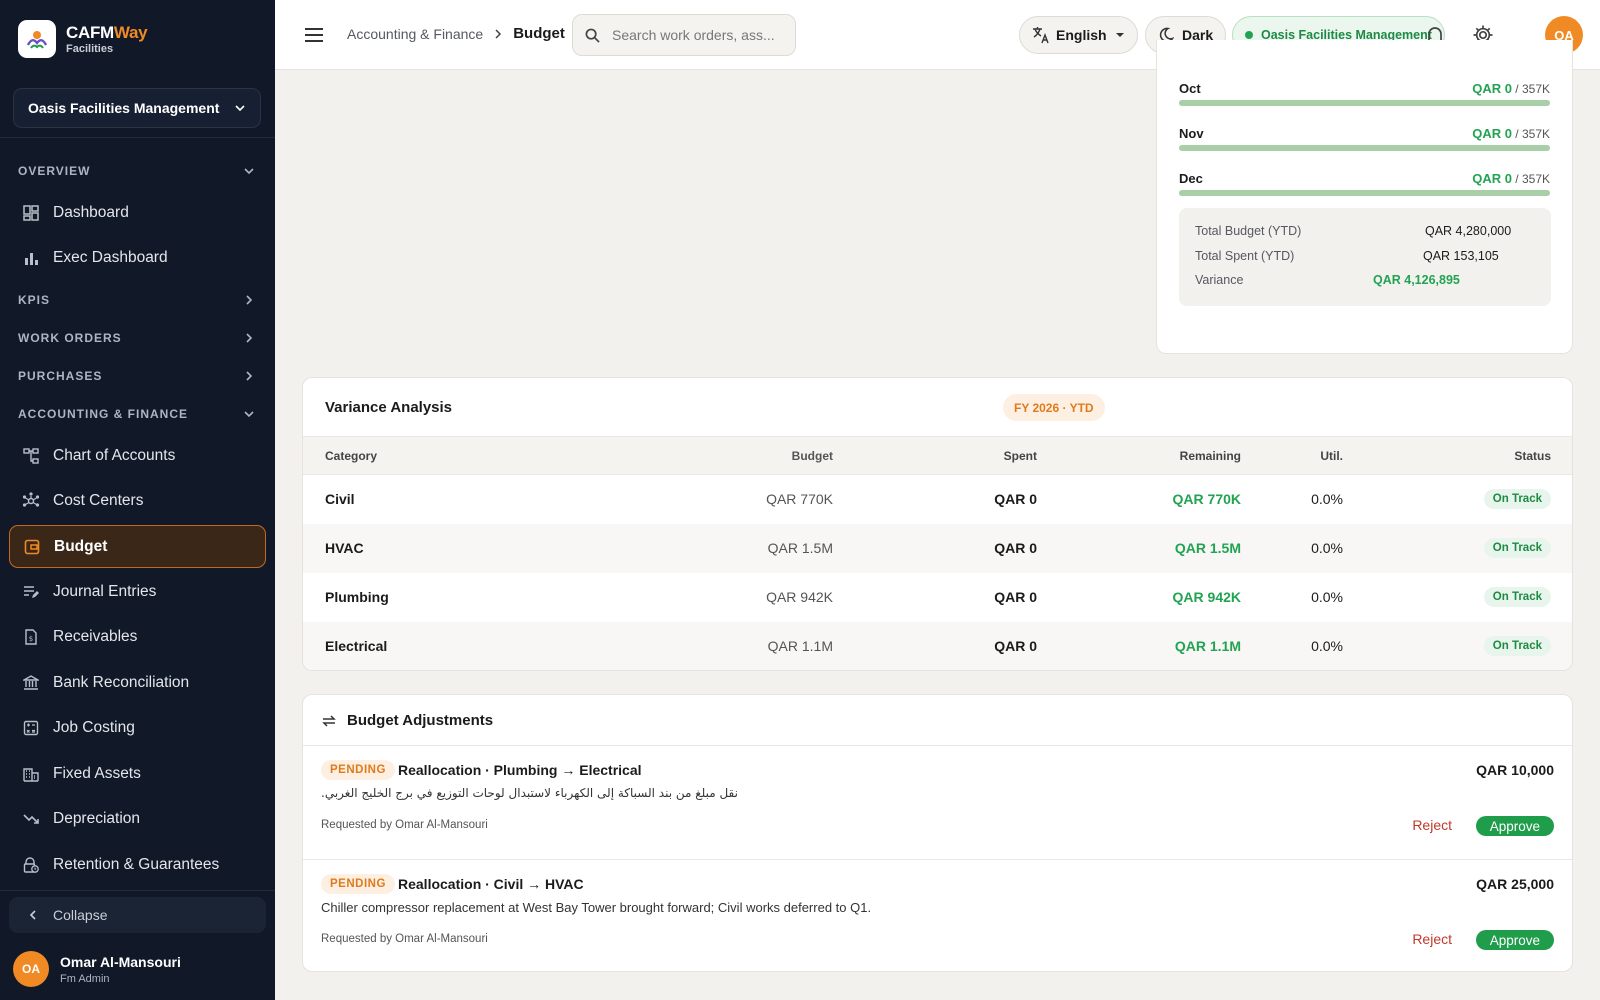 The height and width of the screenshot is (1000, 1600). Describe the element at coordinates (137, 376) in the screenshot. I see `section-purchases: PURCHASES` at that location.